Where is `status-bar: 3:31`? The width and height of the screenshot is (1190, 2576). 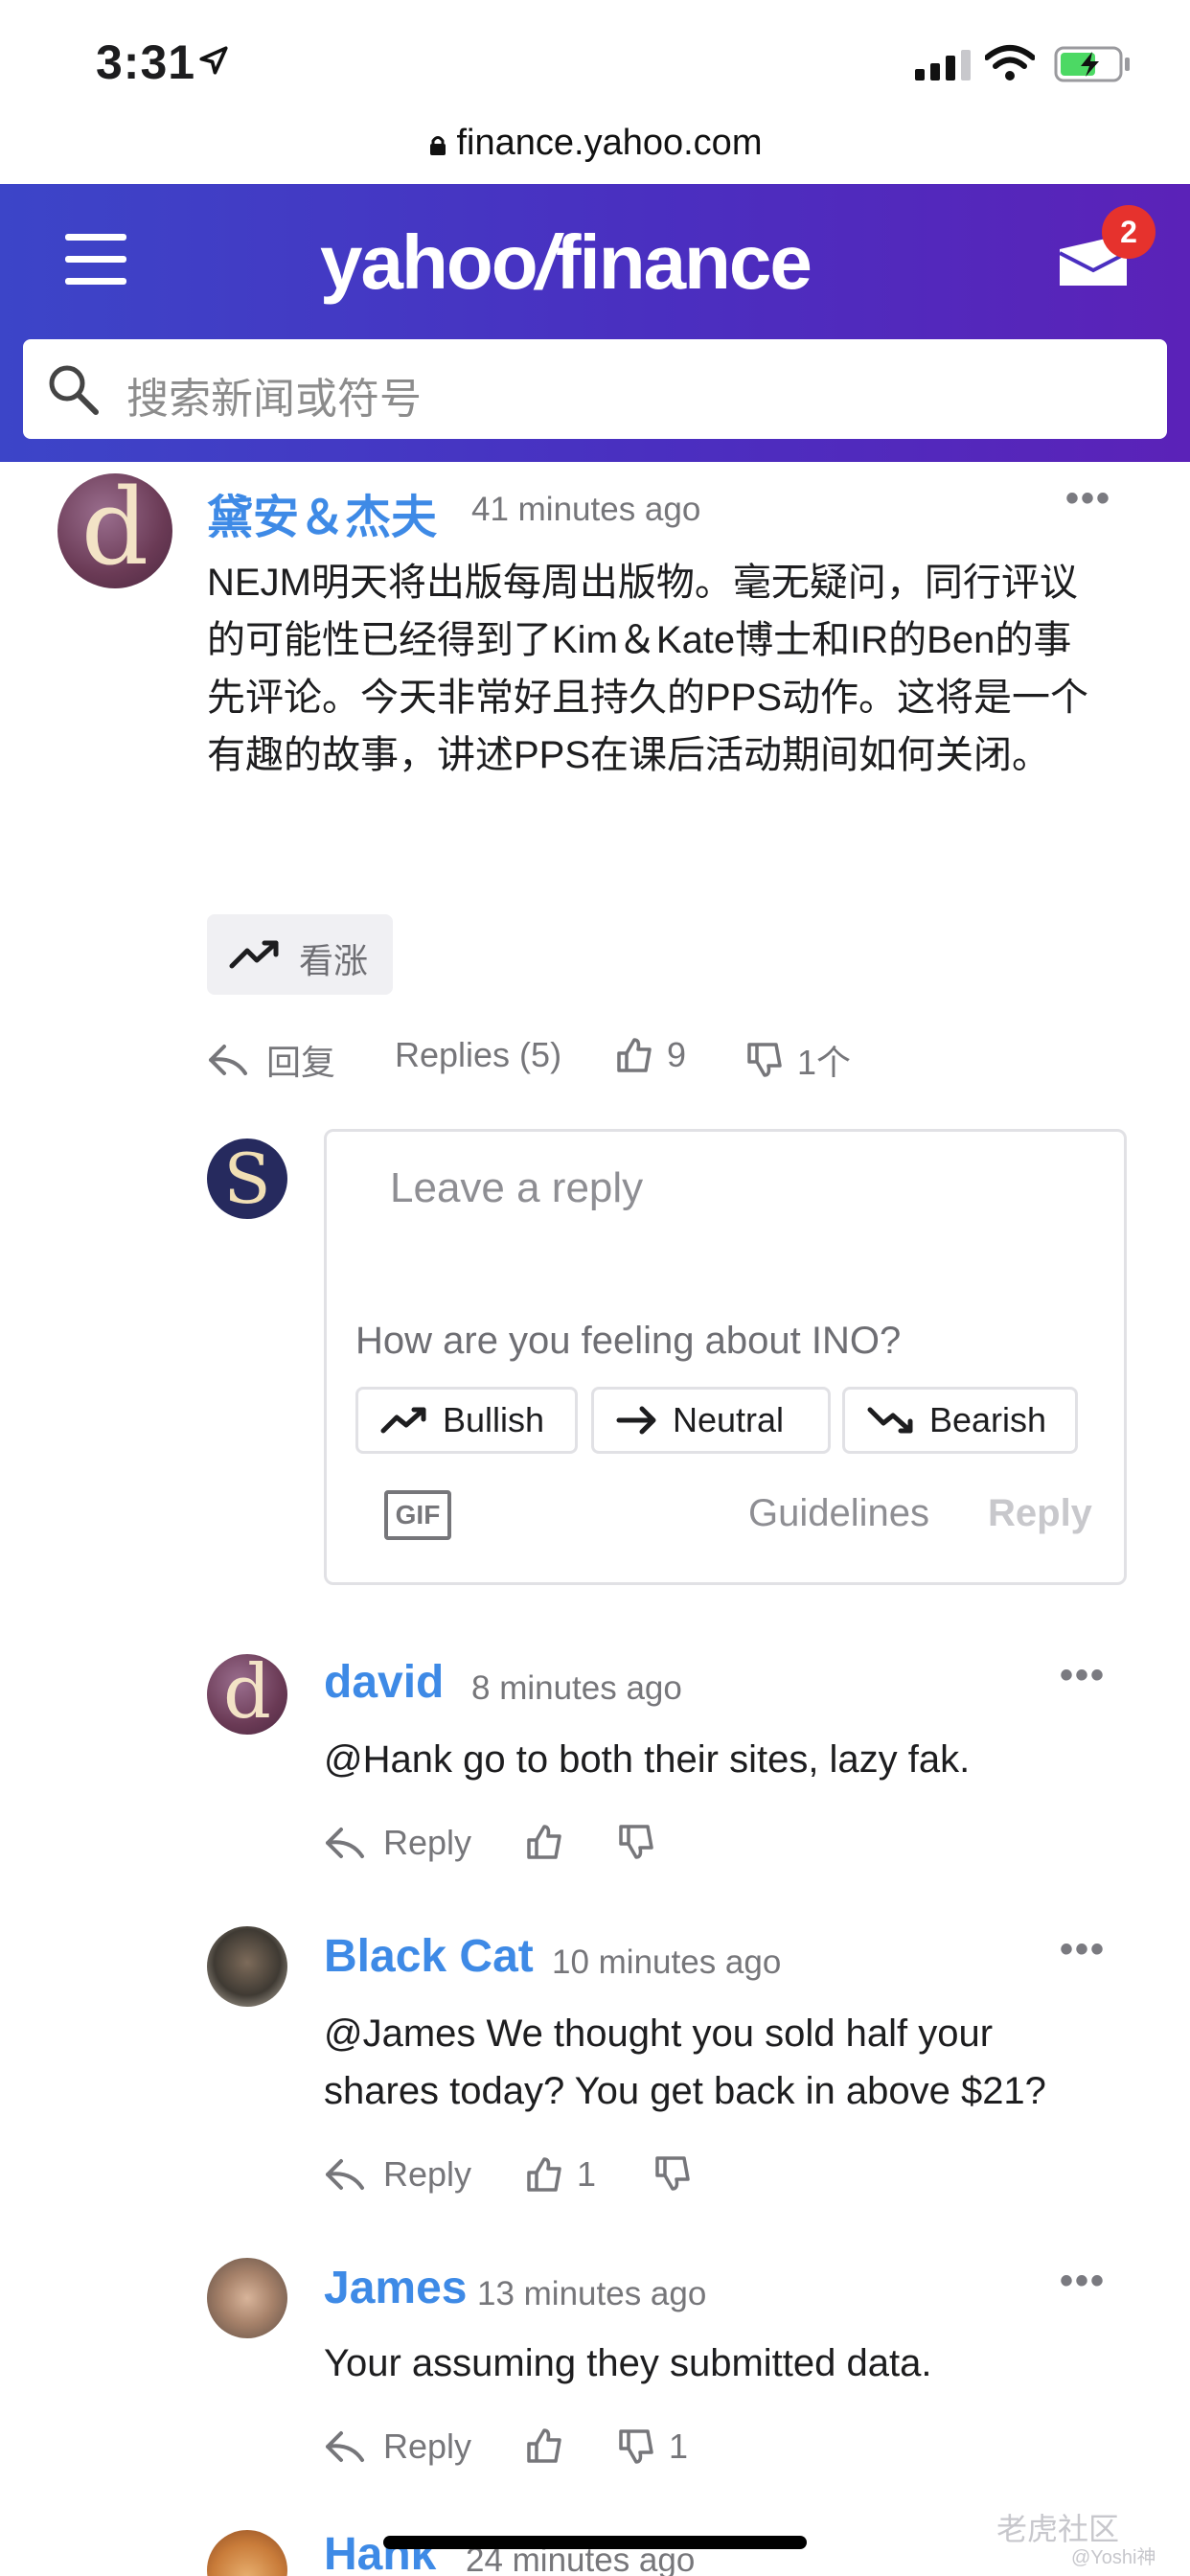 status-bar: 3:31 is located at coordinates (595, 63).